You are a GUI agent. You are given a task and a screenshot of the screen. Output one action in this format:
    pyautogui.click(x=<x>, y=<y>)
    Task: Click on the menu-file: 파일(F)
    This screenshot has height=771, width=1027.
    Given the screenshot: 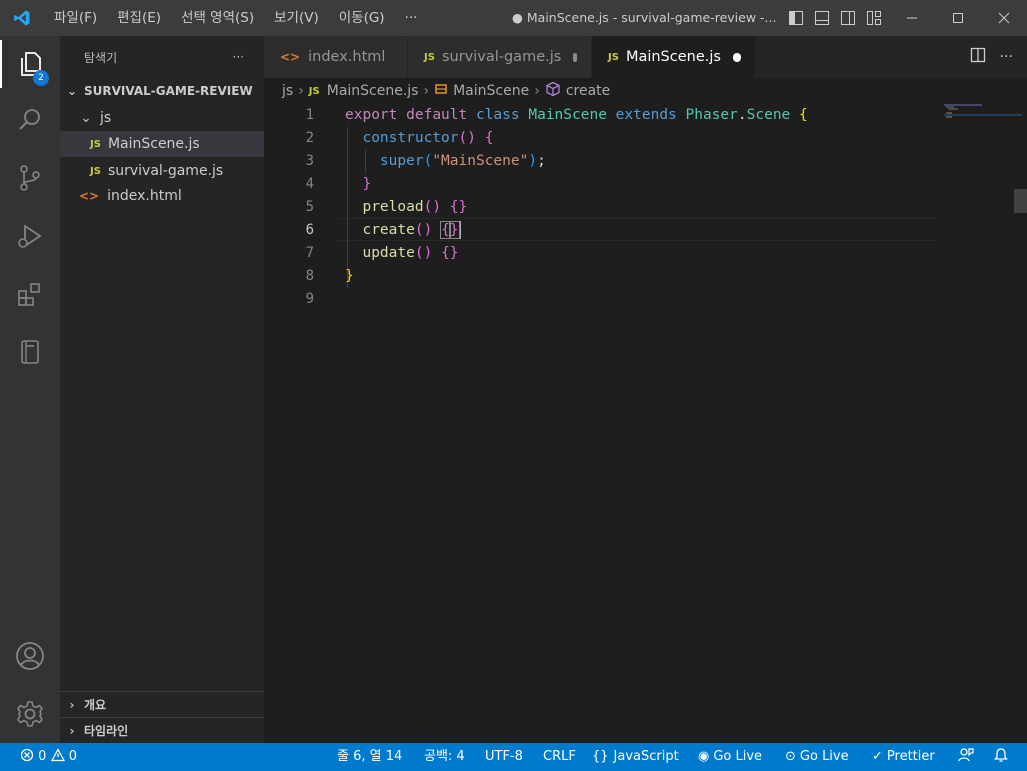 What is the action you would take?
    pyautogui.click(x=75, y=18)
    